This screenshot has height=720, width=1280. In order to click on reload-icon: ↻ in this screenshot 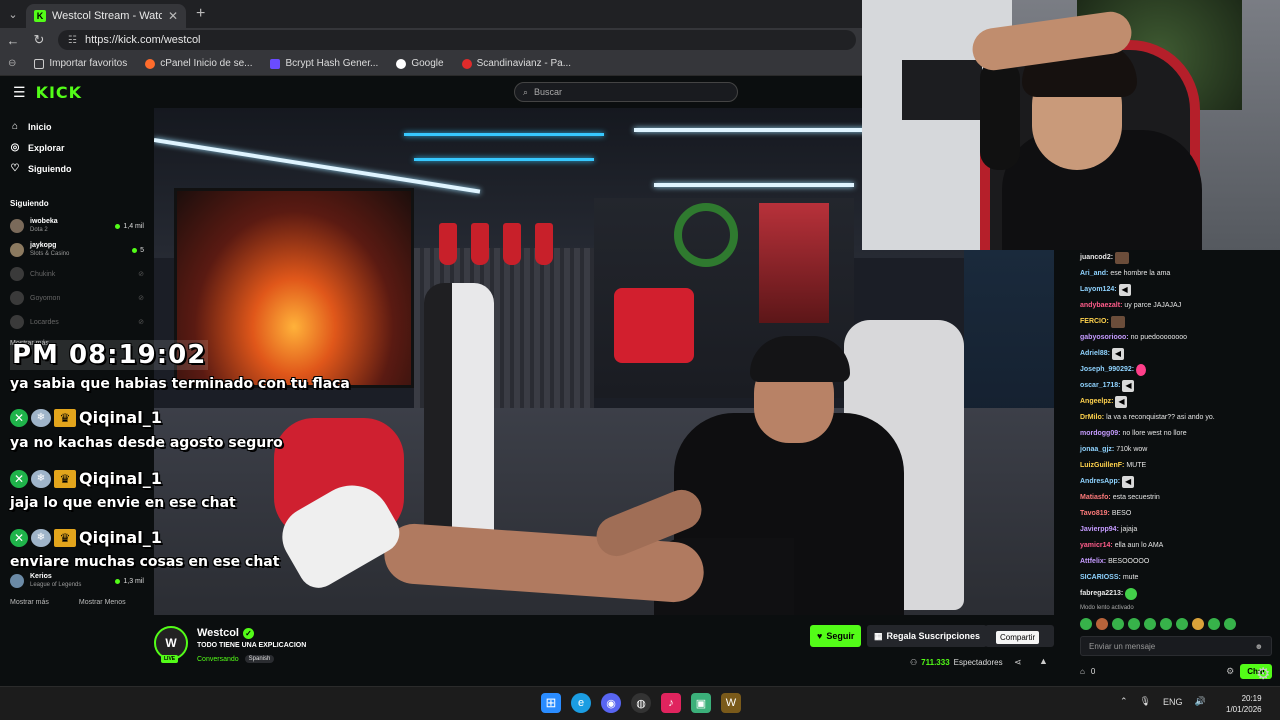, I will do `click(39, 40)`.